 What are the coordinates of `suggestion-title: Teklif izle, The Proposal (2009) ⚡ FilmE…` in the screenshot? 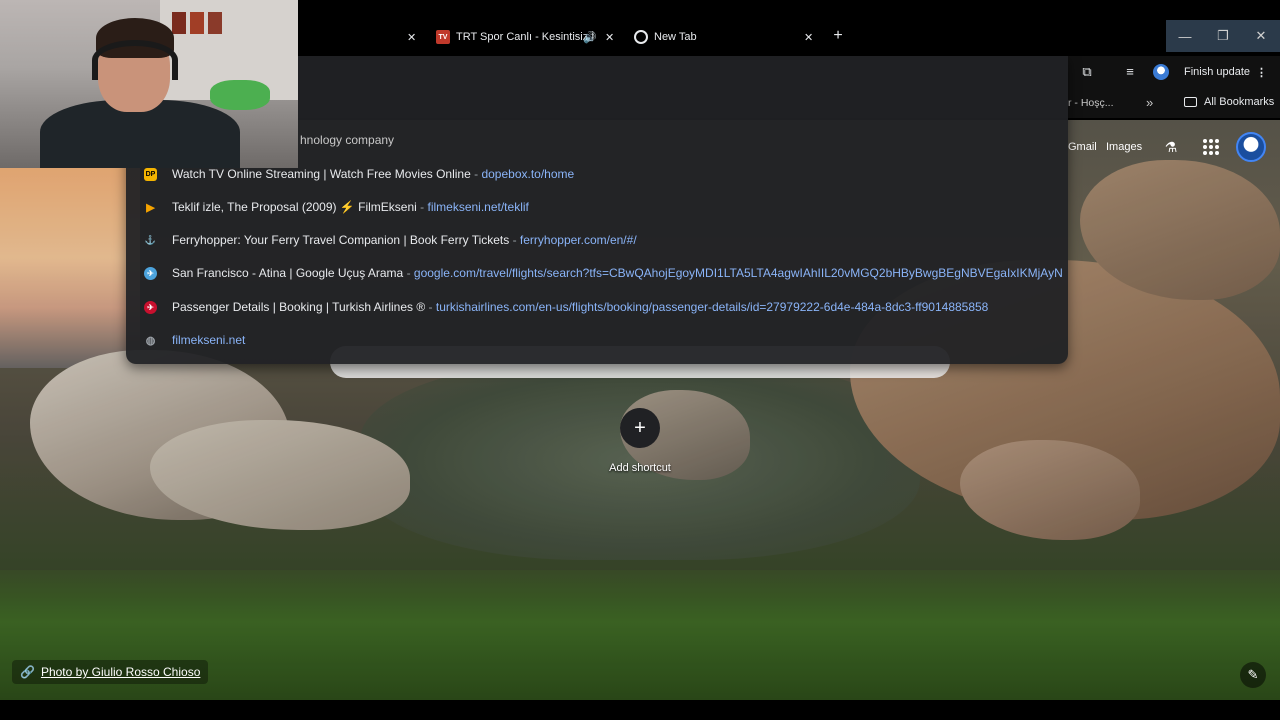 It's located at (294, 207).